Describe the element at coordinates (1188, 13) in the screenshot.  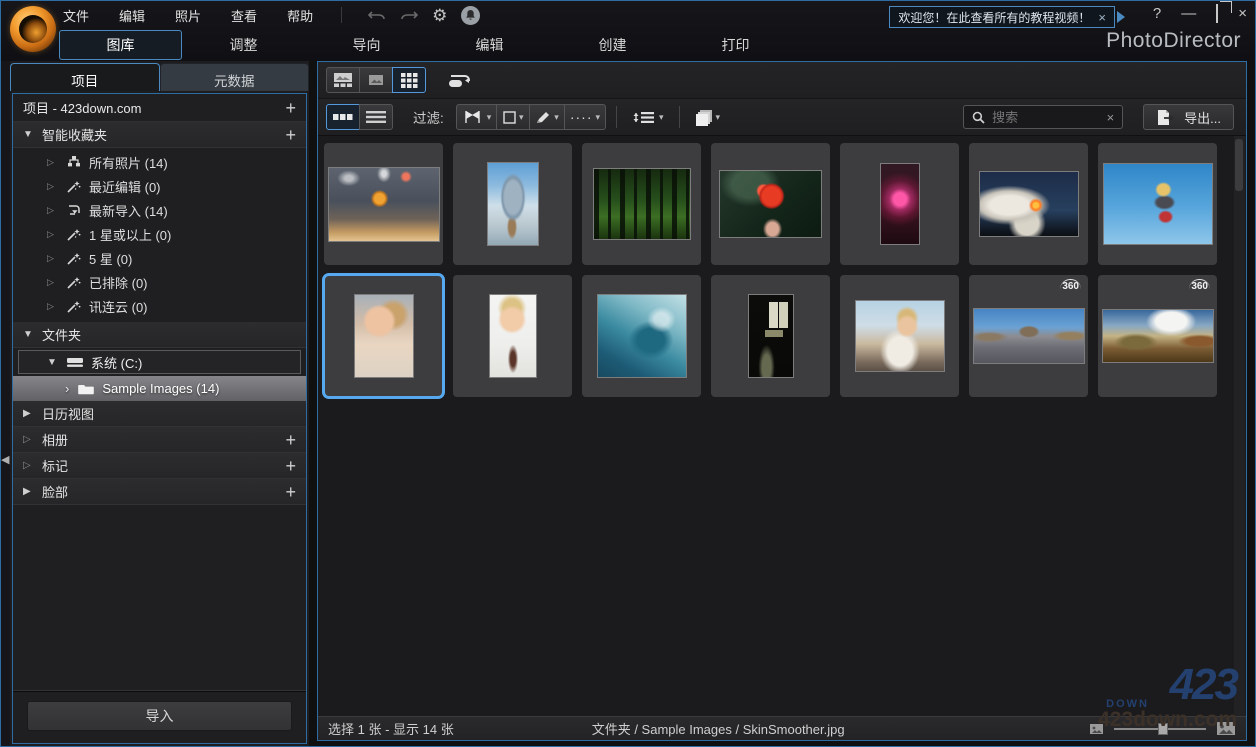
I see `minimize-icon: —` at that location.